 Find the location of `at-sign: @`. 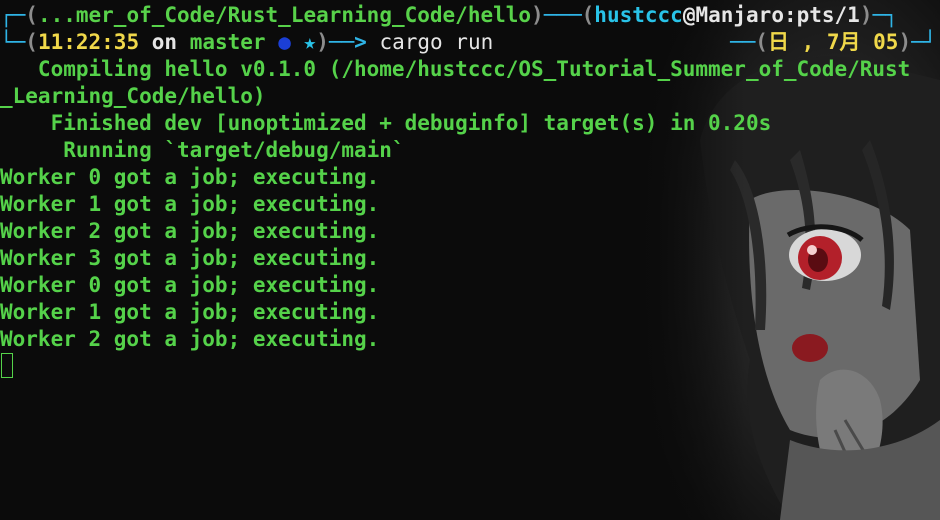

at-sign: @ is located at coordinates (689, 15).